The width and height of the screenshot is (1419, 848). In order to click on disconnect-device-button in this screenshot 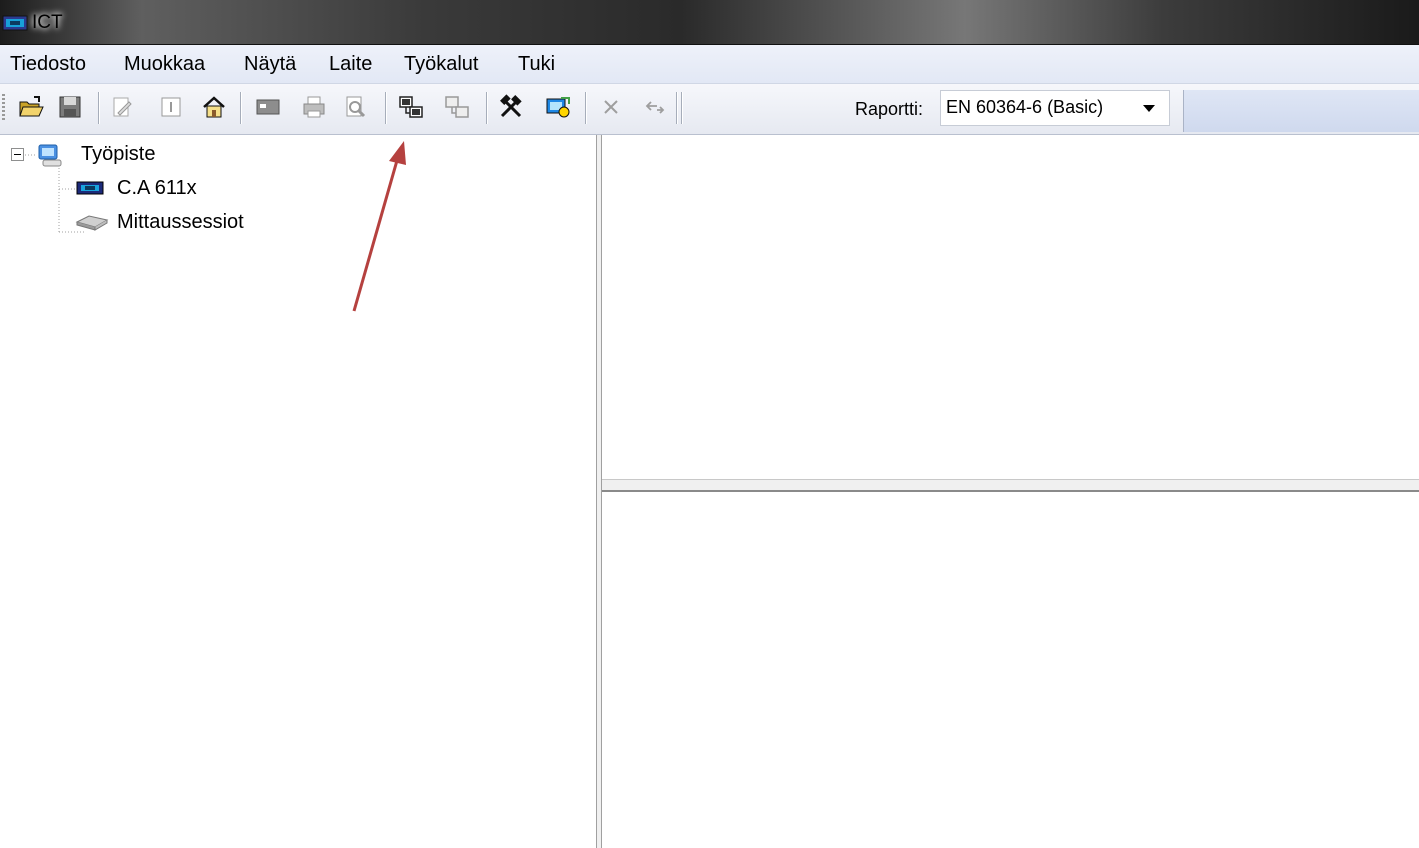, I will do `click(457, 107)`.